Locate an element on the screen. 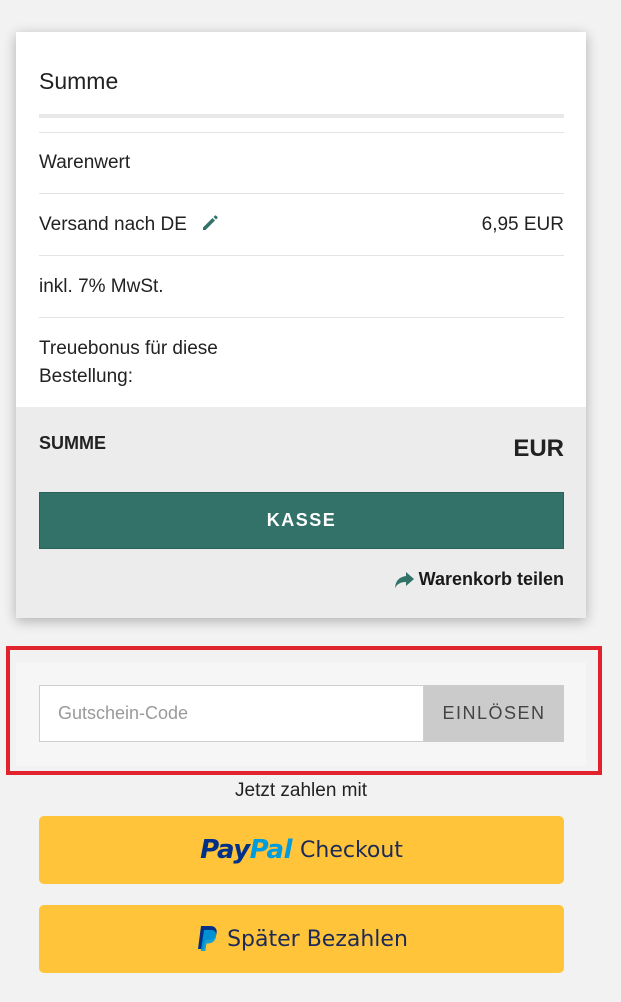 This screenshot has width=621, height=1002. paypal-checkout-label: Checkout is located at coordinates (351, 850).